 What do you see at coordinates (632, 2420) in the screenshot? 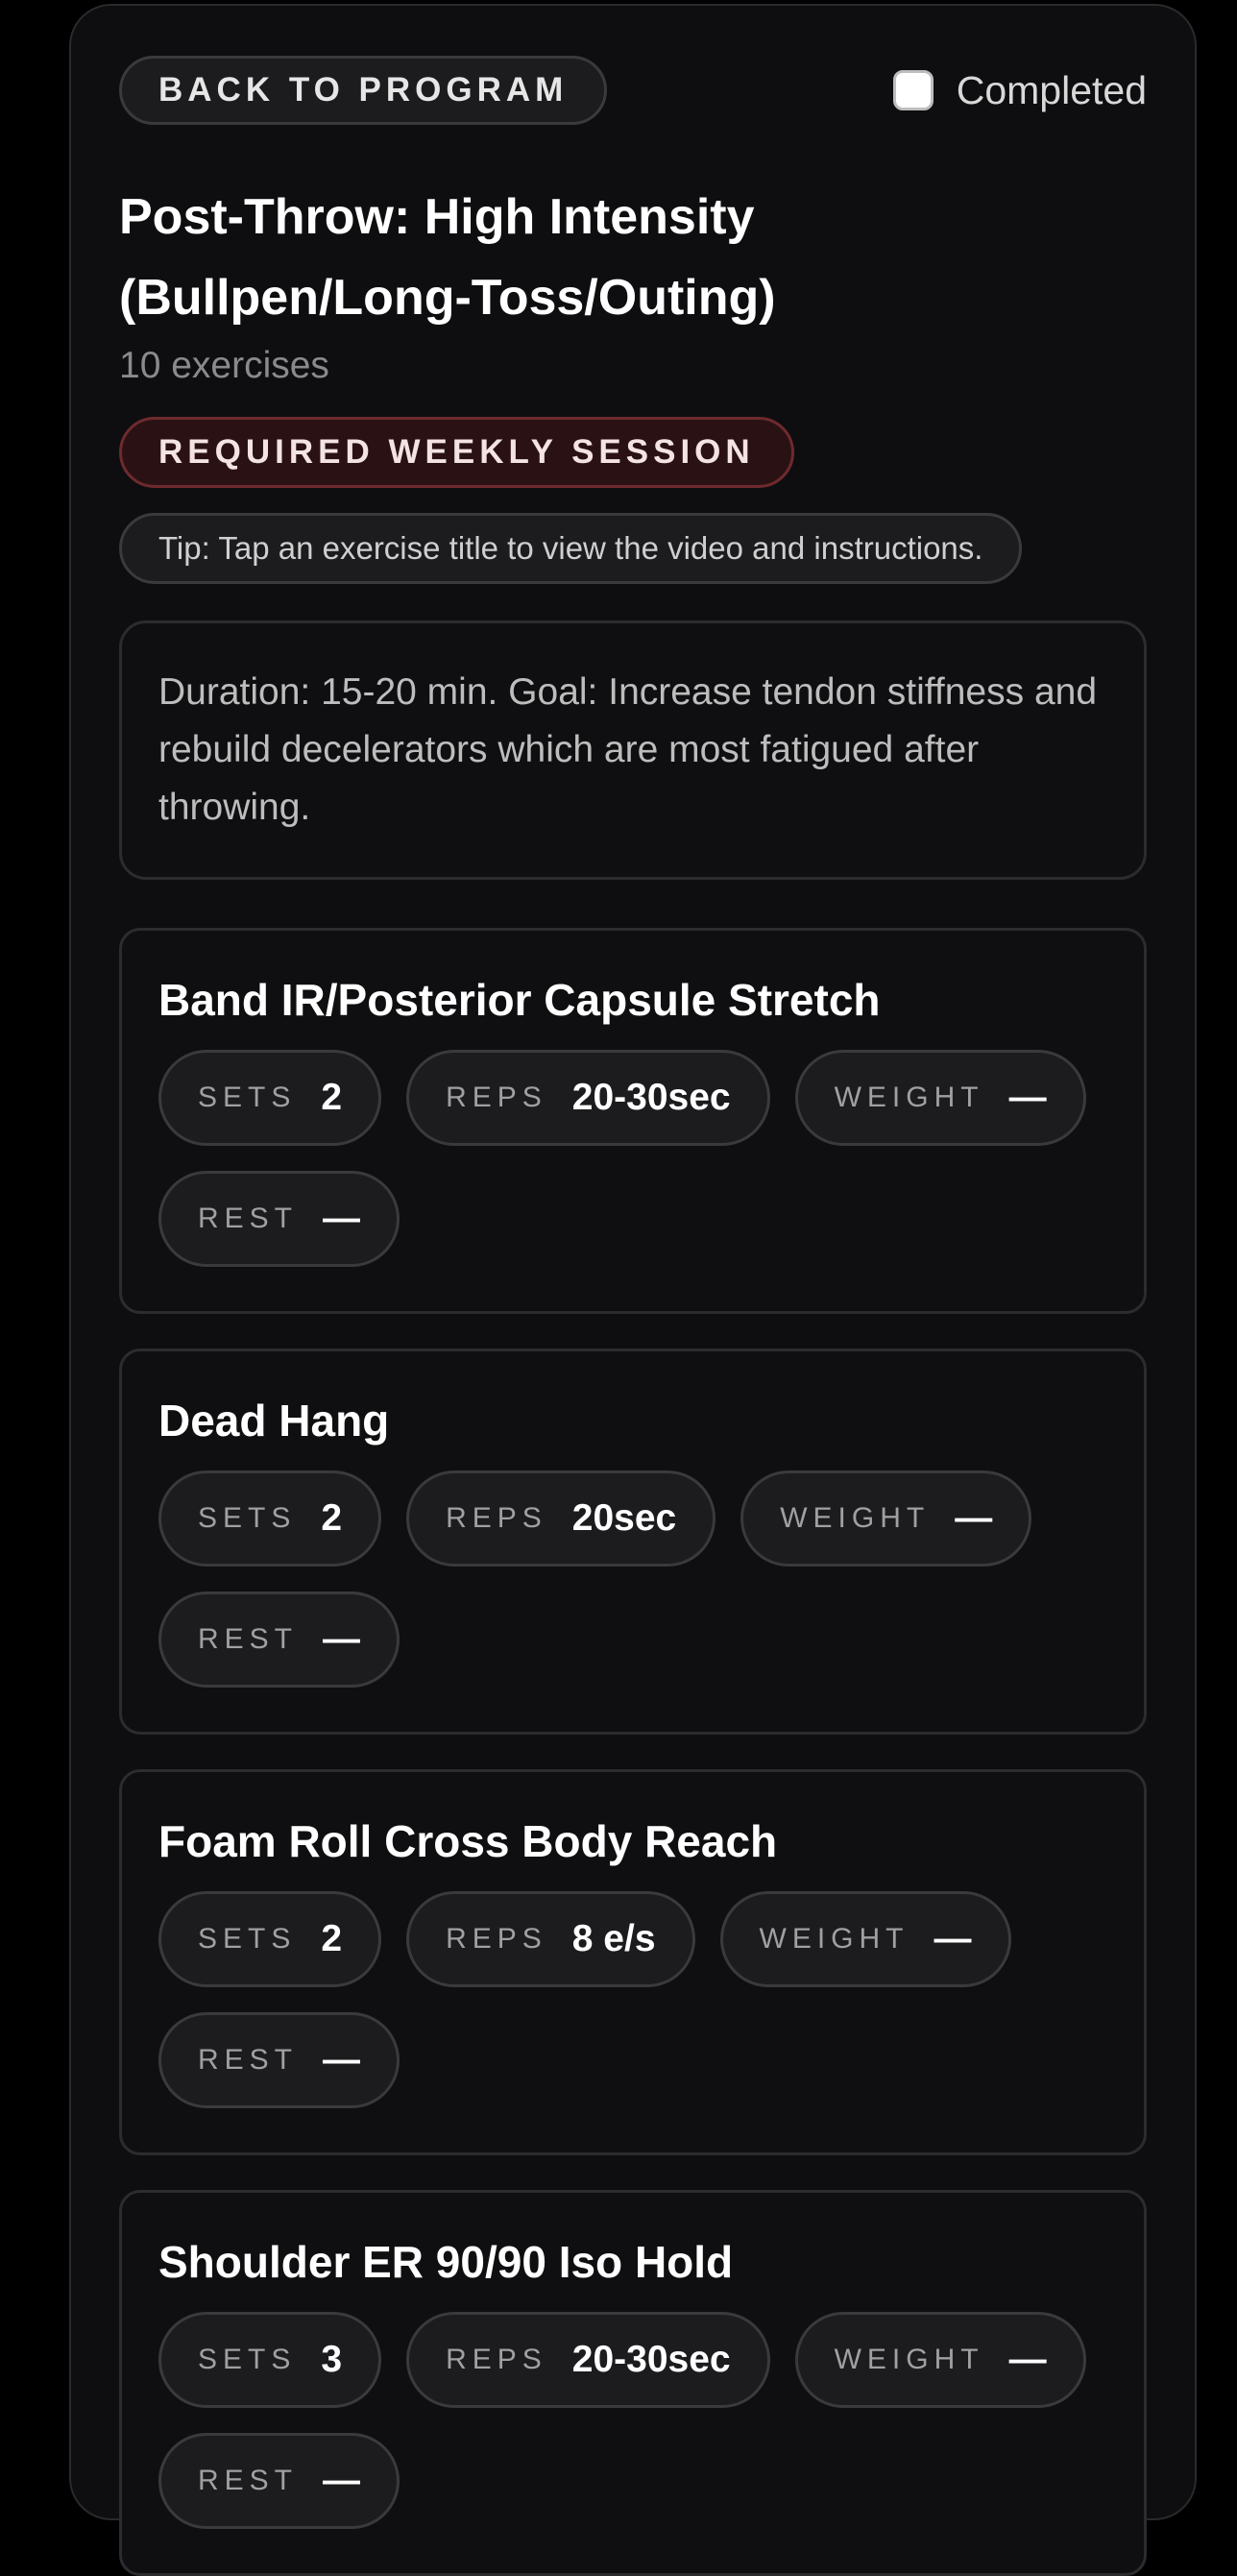
I see `exercise-stats: SETS 3 REPS 20-30sec WEIGHT — REST —` at bounding box center [632, 2420].